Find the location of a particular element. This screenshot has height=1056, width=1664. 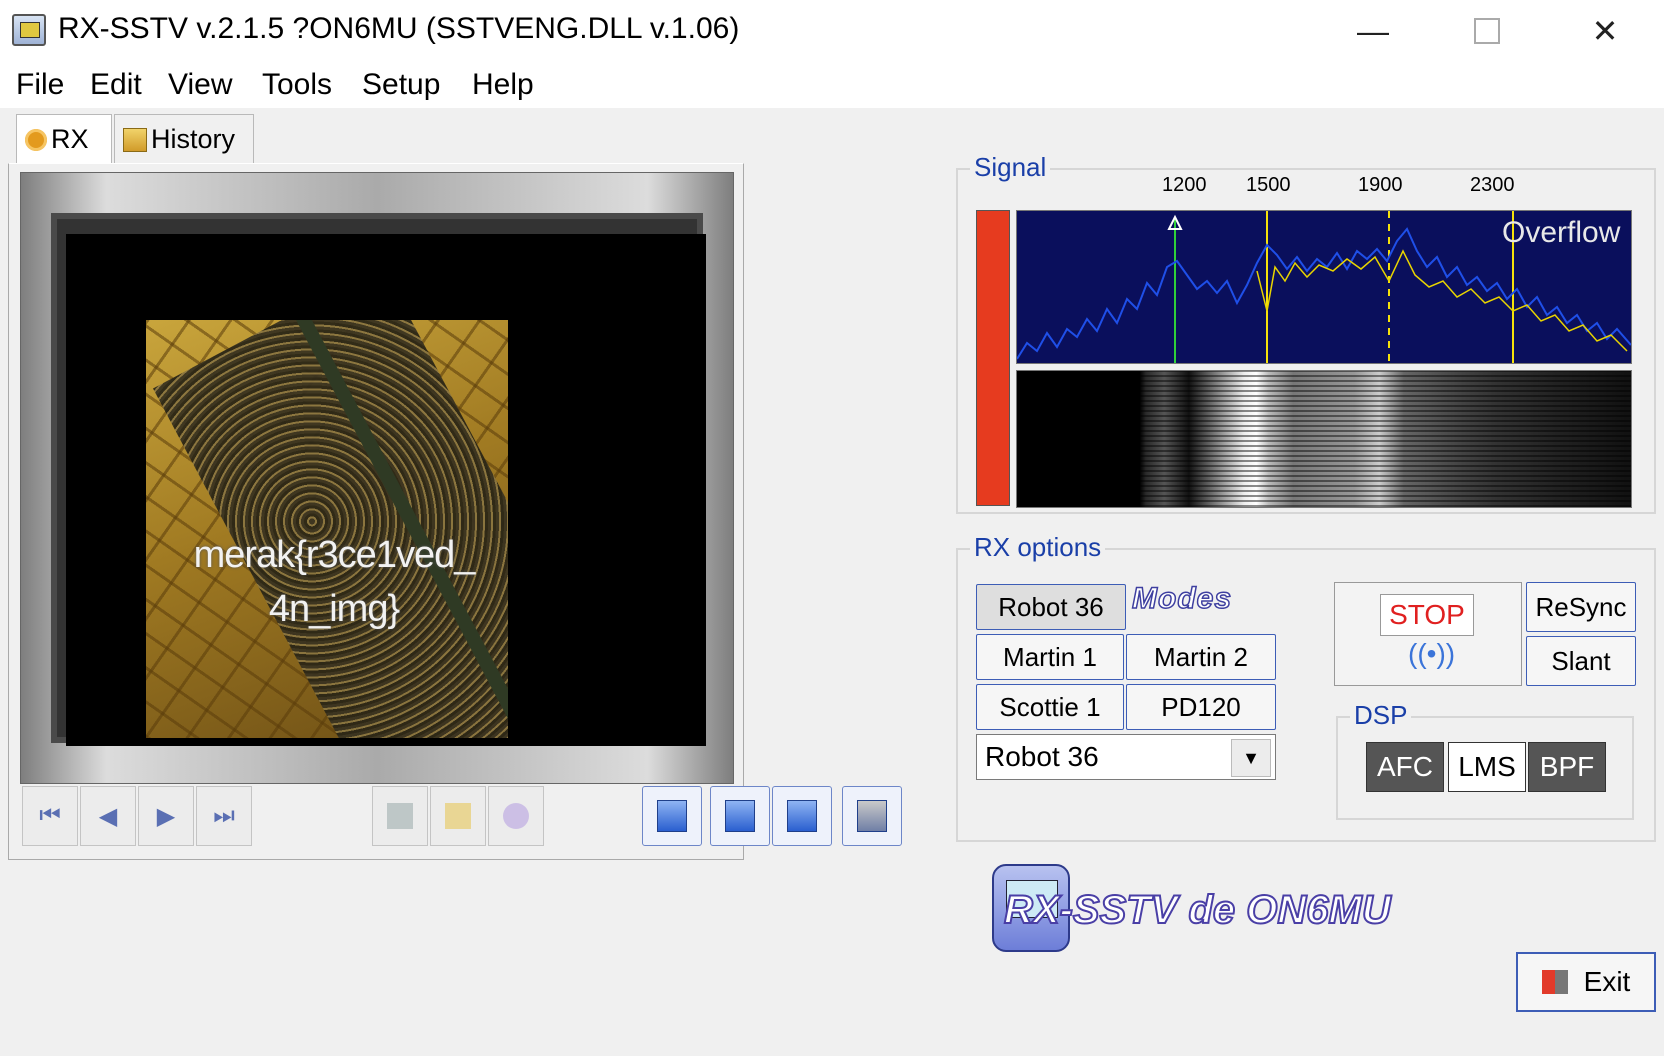

mode-select: Robot 36 ▼ is located at coordinates (1126, 757).